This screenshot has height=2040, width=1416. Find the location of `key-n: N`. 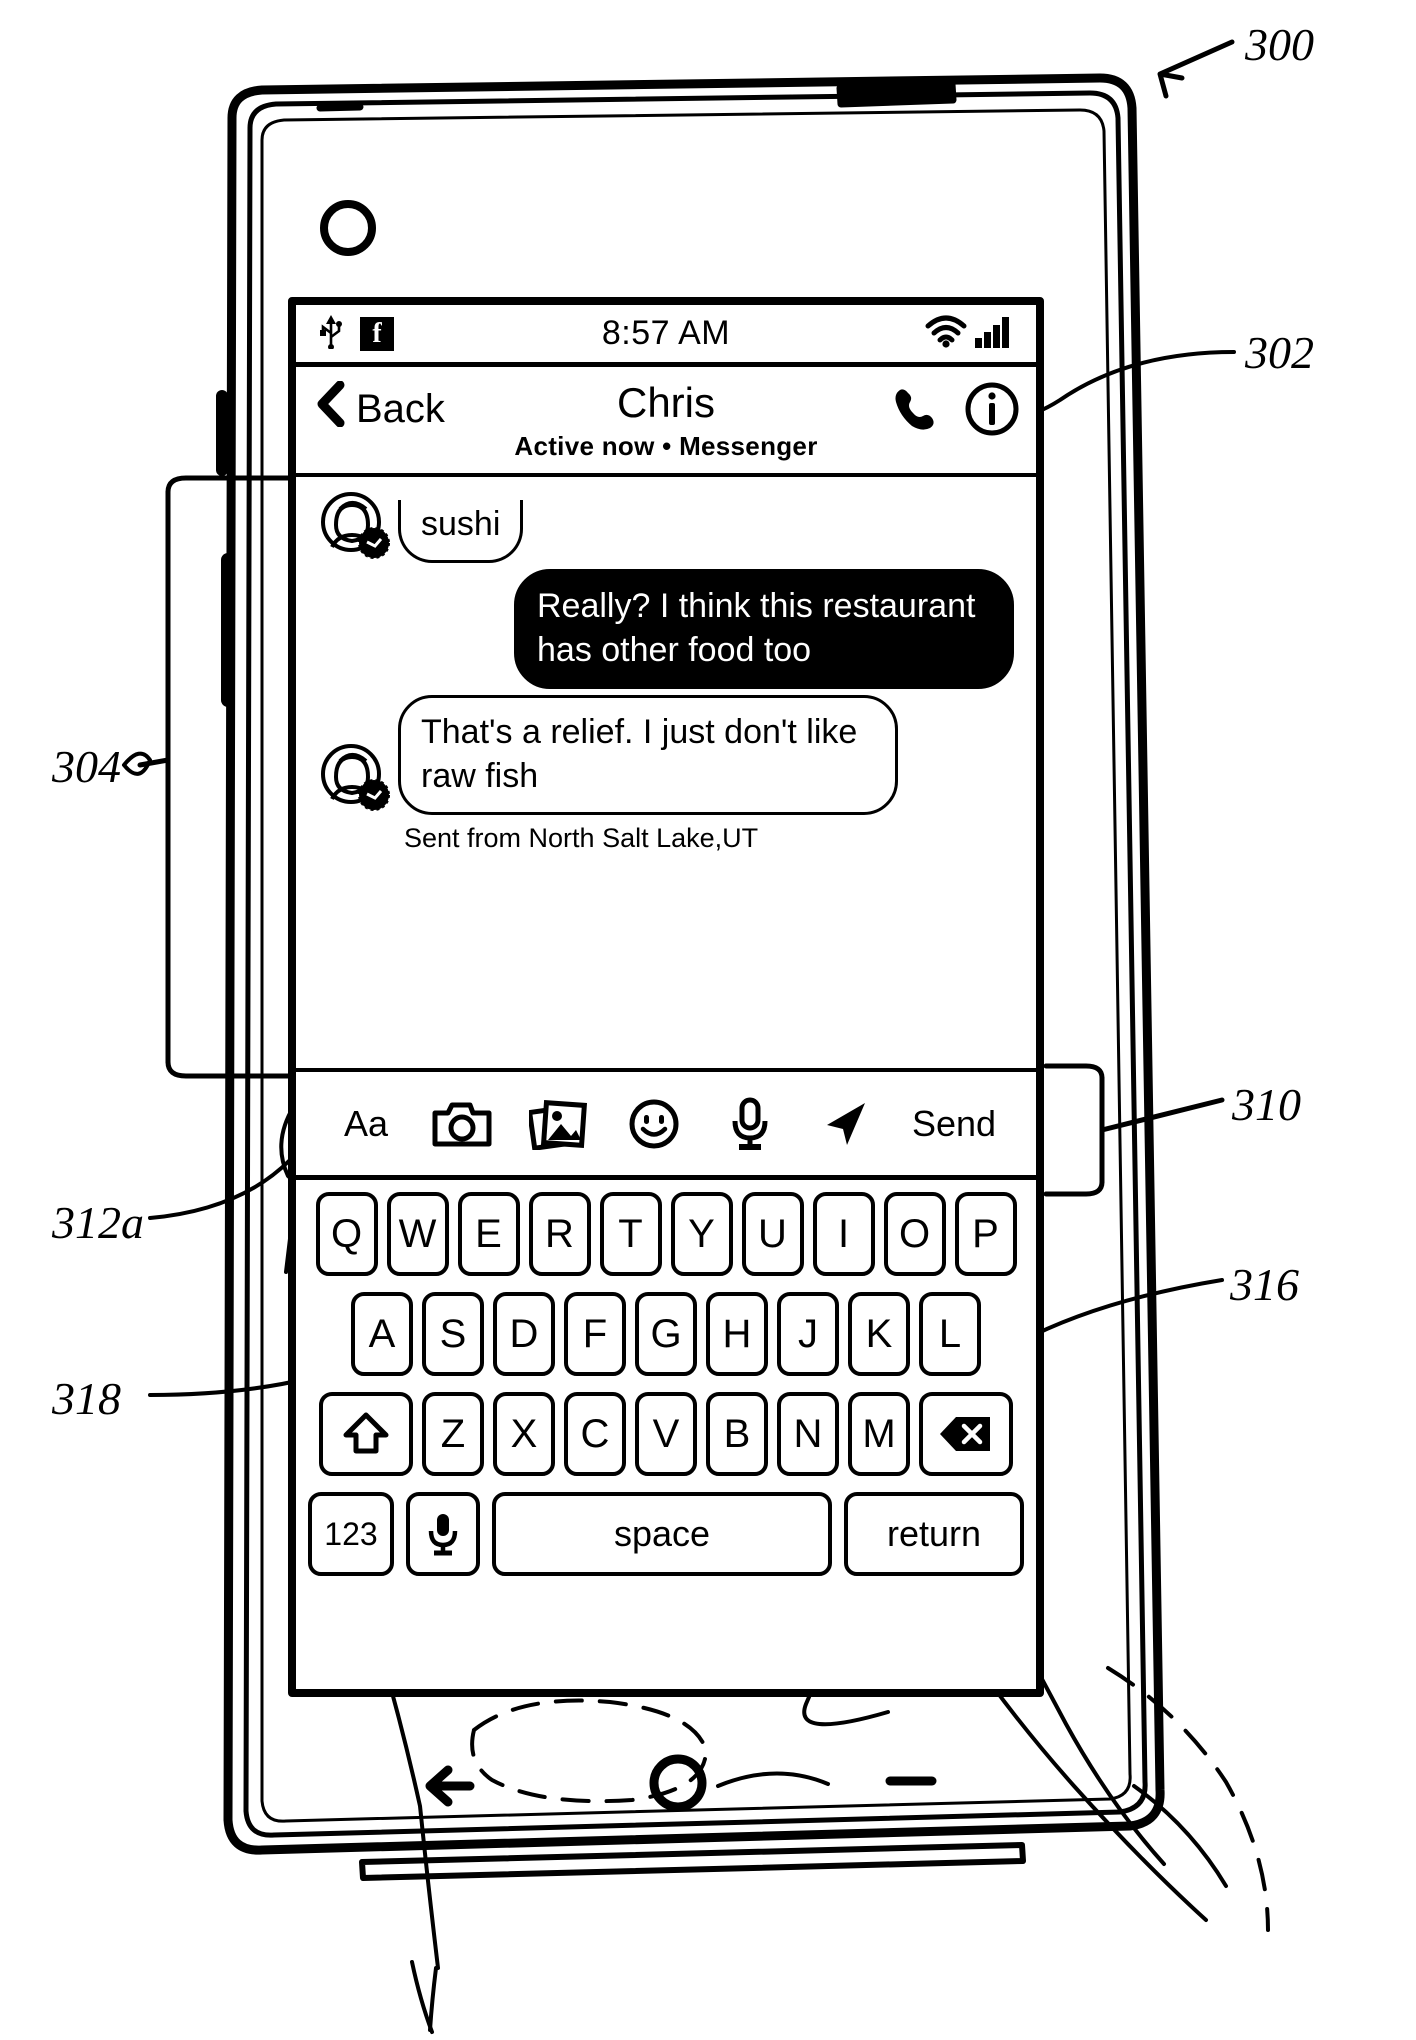

key-n: N is located at coordinates (808, 1434).